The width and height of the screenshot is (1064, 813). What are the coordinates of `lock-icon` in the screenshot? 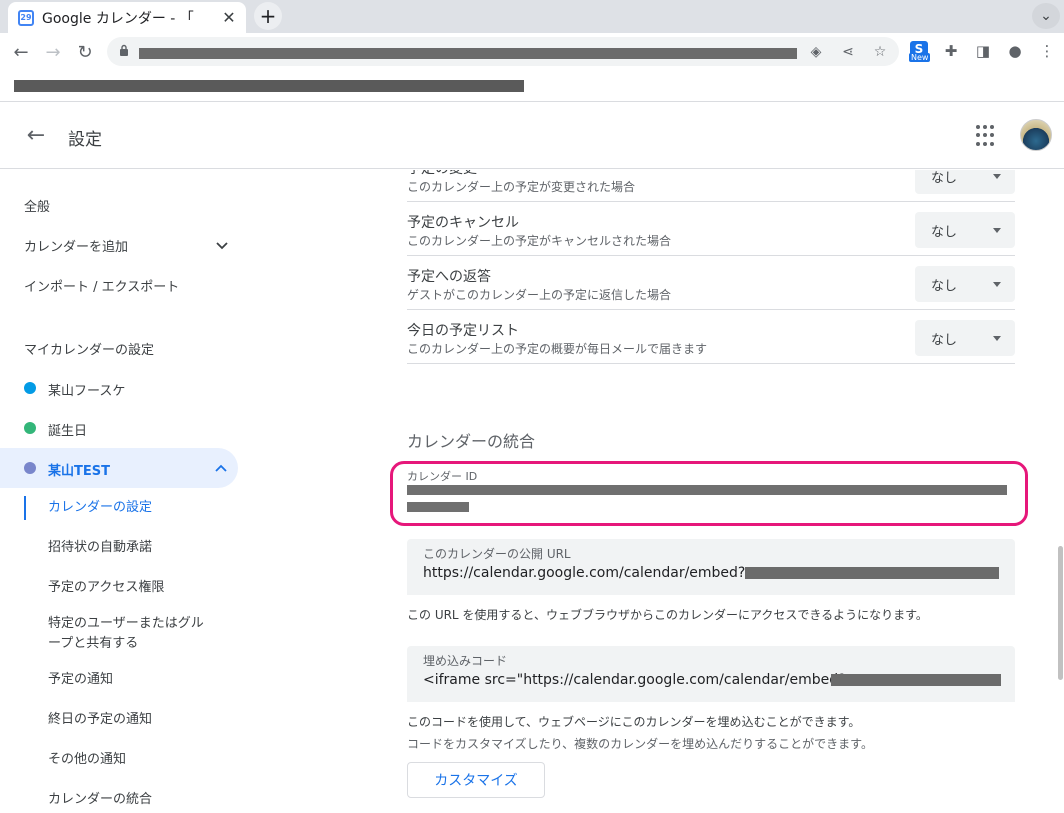 It's located at (124, 50).